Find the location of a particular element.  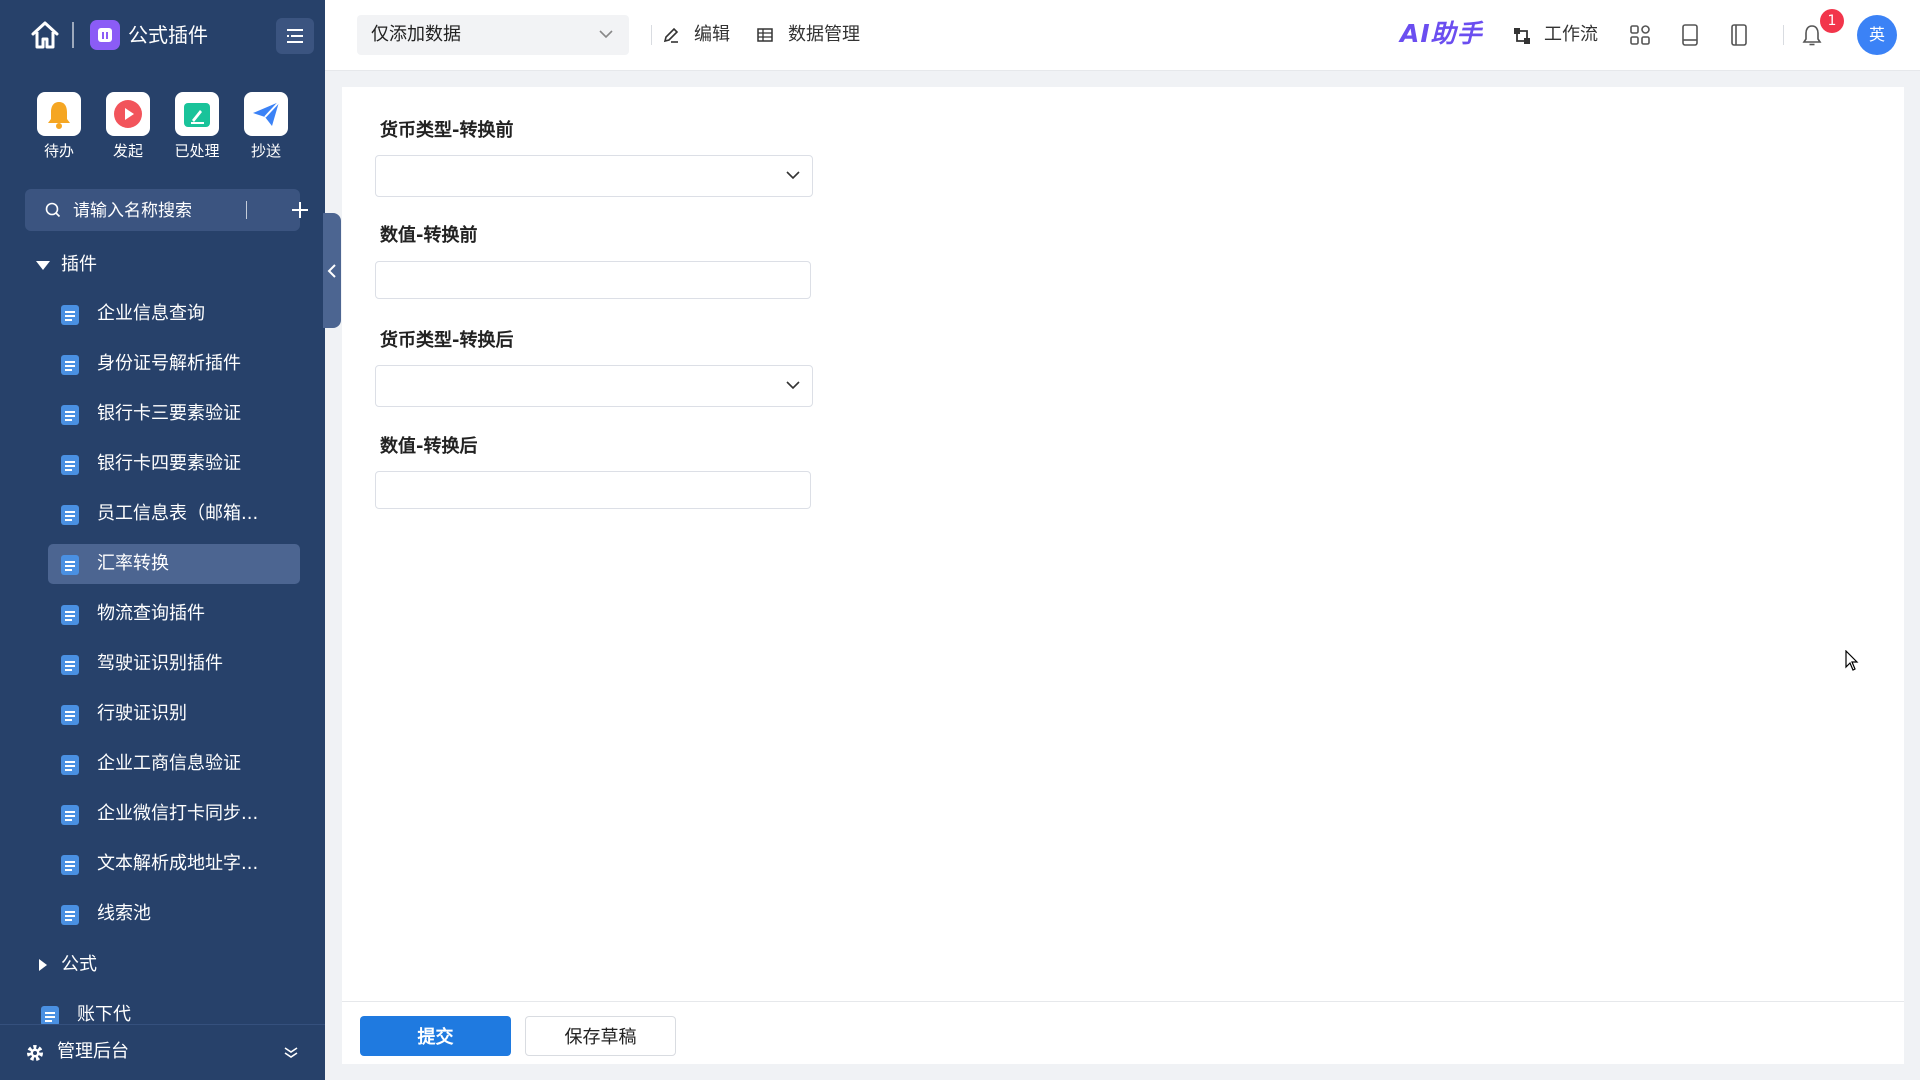

top-bar: 仅添加数据 编辑 数据管理 AI助手 工作流 1 英 is located at coordinates (1122, 35).